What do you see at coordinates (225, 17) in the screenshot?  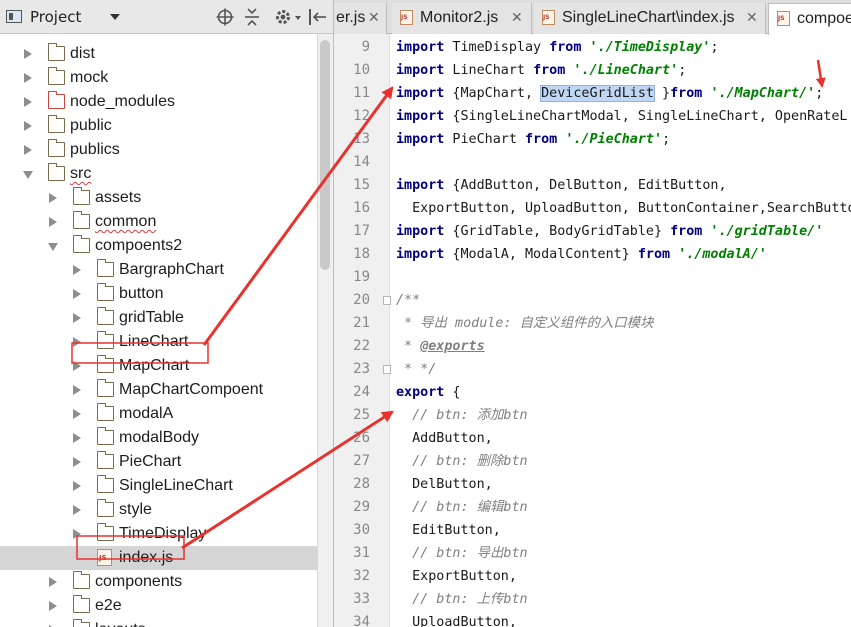 I see `locate-target-icon` at bounding box center [225, 17].